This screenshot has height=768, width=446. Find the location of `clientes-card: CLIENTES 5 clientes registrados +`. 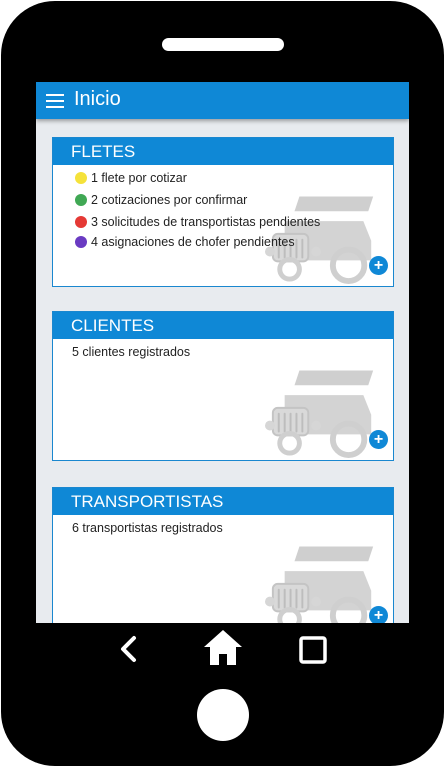

clientes-card: CLIENTES 5 clientes registrados + is located at coordinates (223, 386).